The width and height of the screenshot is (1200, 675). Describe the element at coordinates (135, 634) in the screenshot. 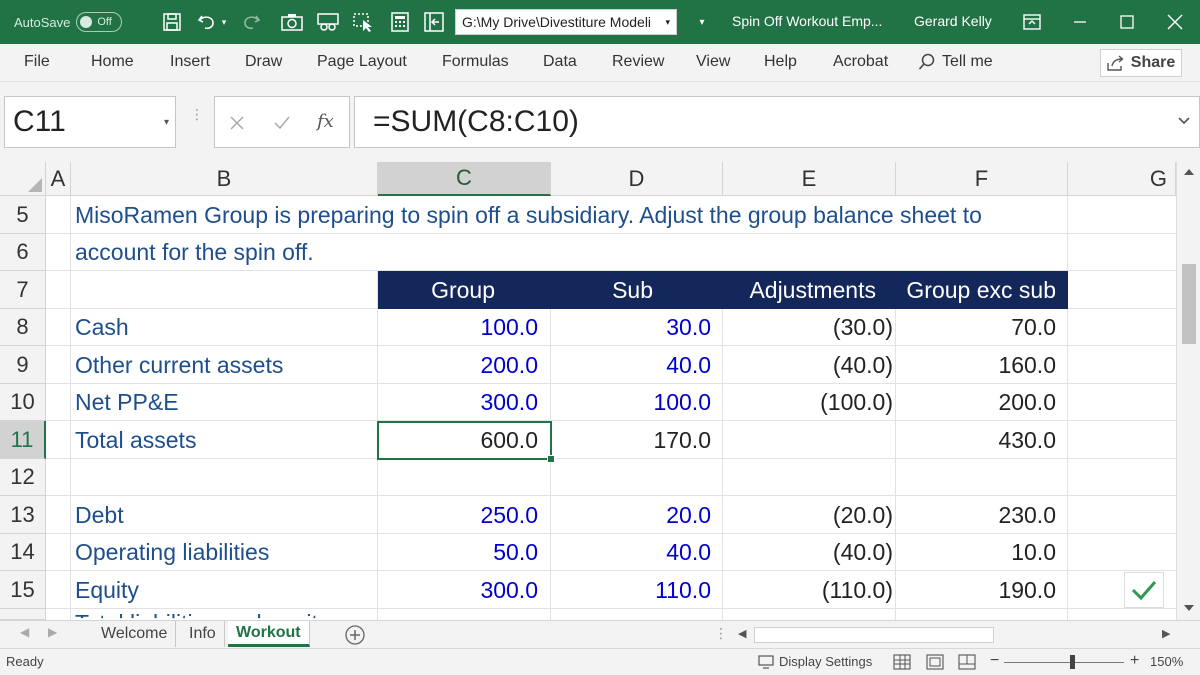

I see `sheet-tab-welcome: Welcome` at that location.